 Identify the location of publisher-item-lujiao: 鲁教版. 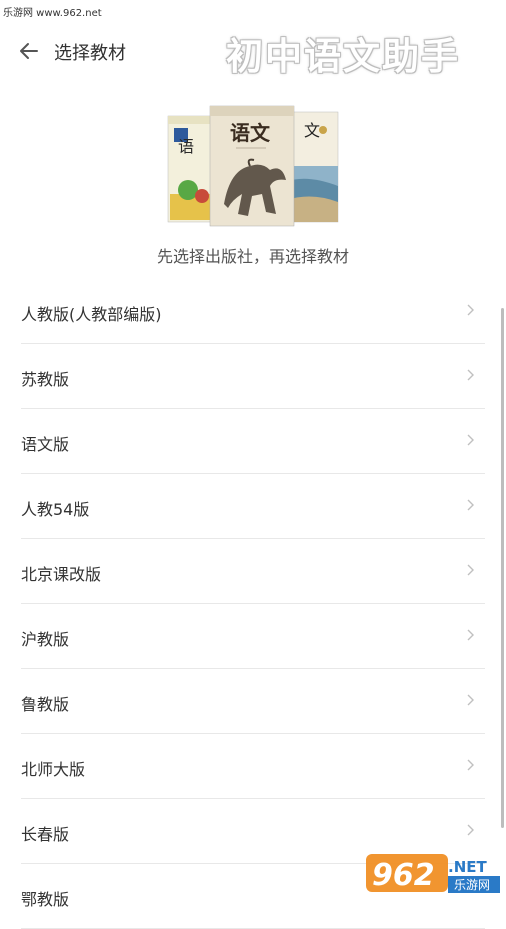
(253, 701).